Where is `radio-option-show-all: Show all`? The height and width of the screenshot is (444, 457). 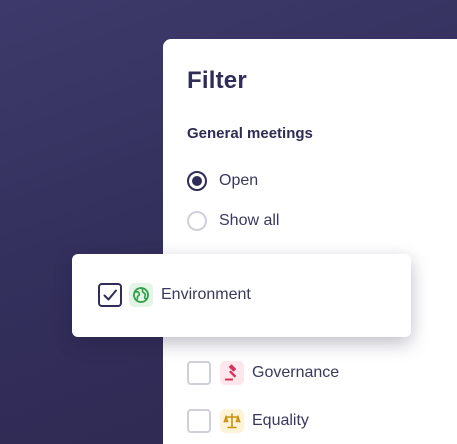
radio-option-show-all: Show all is located at coordinates (233, 221).